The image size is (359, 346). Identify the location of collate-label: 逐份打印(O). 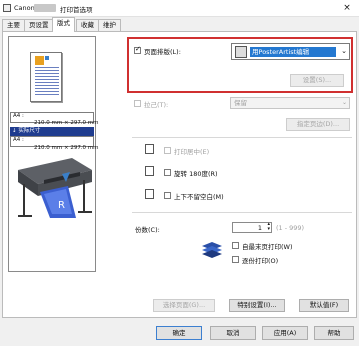
(260, 261).